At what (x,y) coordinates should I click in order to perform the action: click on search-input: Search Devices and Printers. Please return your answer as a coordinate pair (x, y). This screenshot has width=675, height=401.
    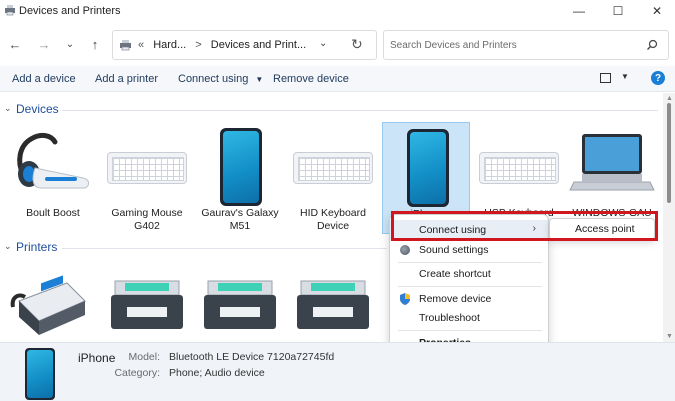
    Looking at the image, I should click on (526, 45).